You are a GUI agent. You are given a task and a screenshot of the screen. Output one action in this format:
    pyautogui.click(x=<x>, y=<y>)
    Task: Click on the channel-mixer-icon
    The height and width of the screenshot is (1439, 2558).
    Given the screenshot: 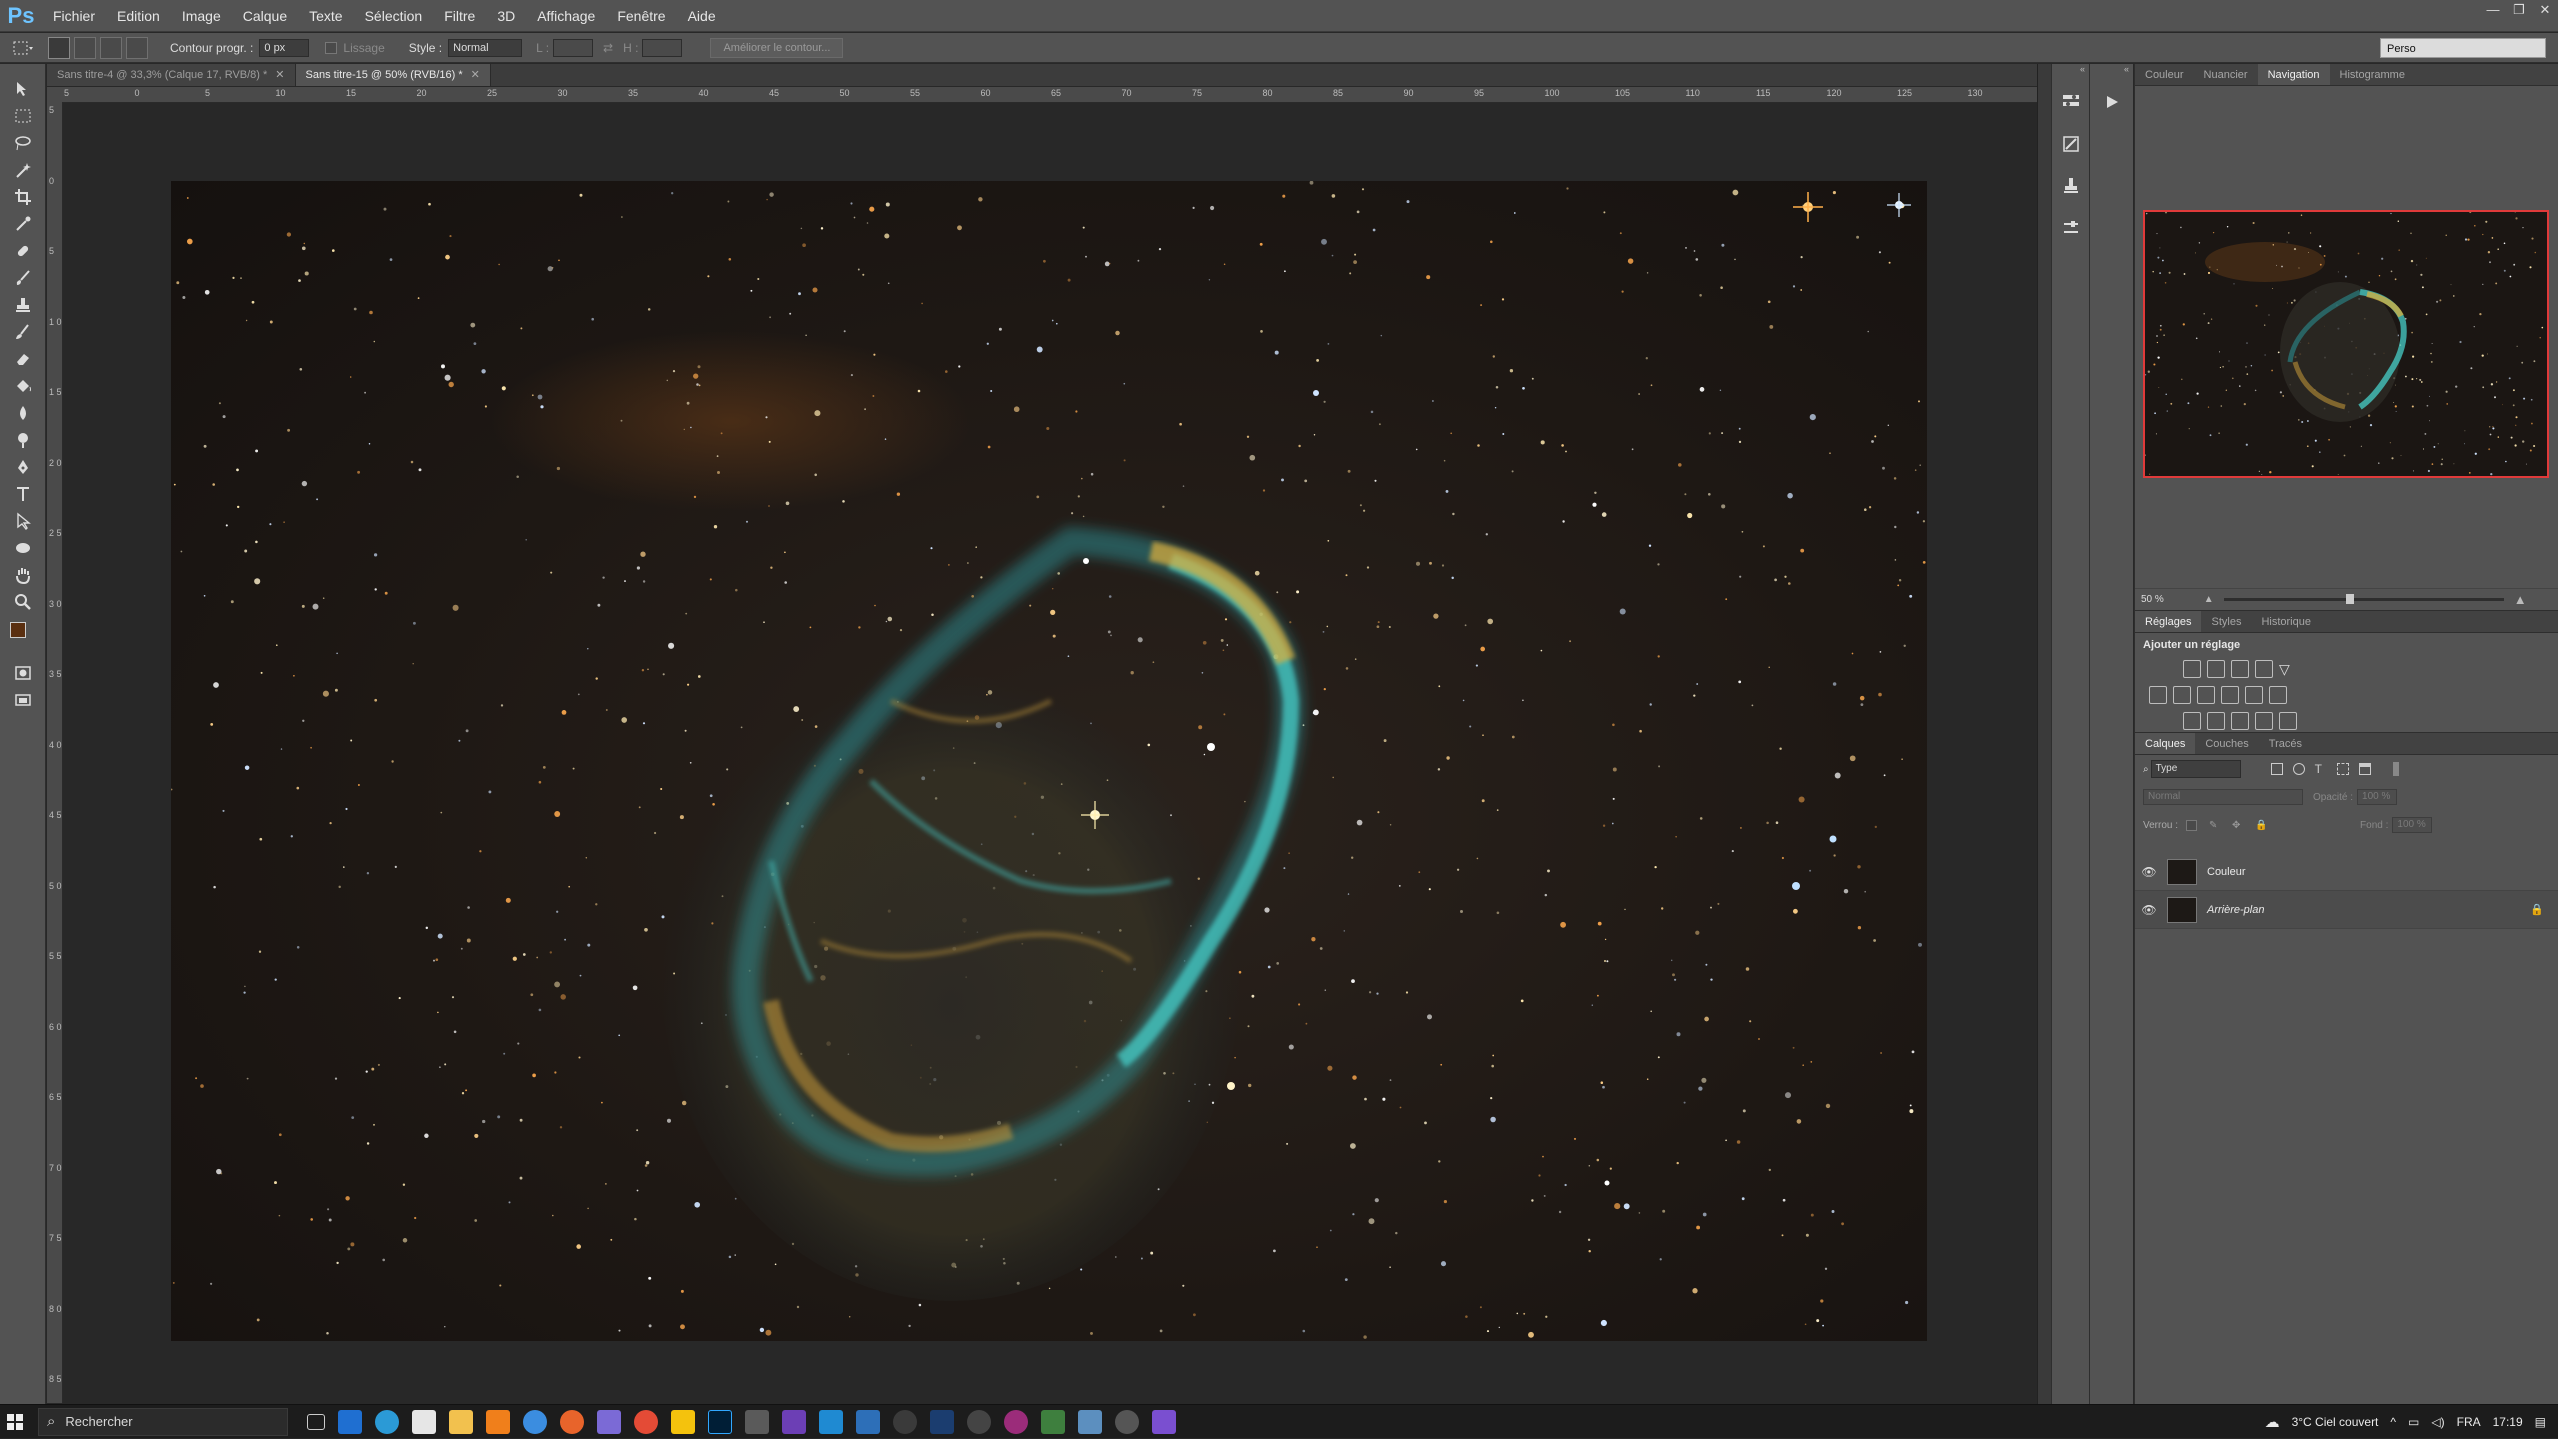 What is the action you would take?
    pyautogui.click(x=2254, y=695)
    